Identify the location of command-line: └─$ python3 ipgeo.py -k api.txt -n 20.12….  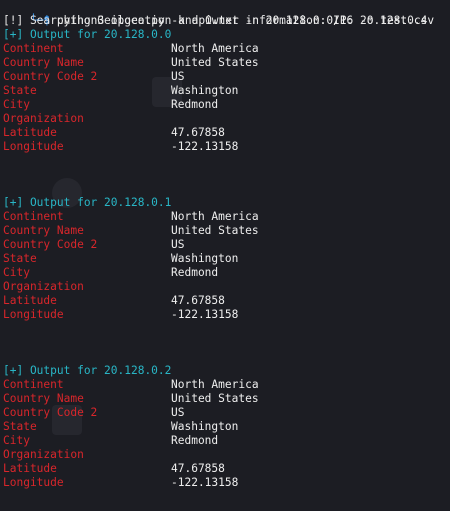
(218, 13).